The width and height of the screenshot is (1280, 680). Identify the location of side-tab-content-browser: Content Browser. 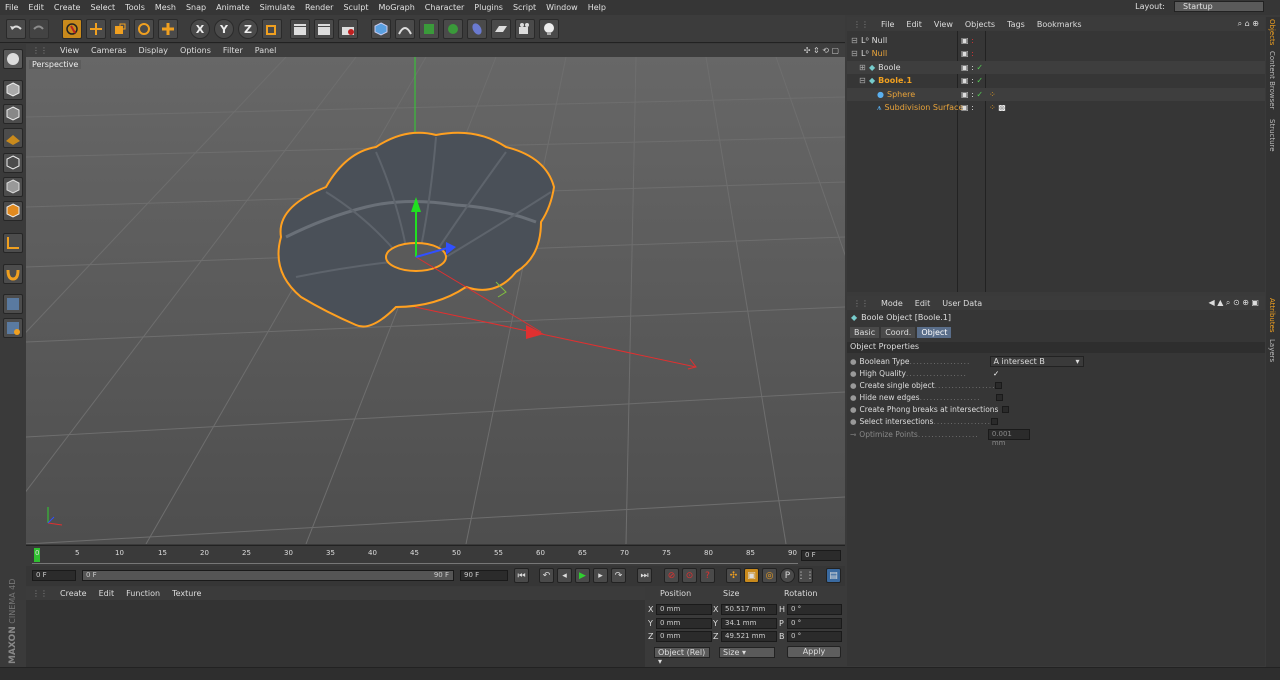
(1272, 80).